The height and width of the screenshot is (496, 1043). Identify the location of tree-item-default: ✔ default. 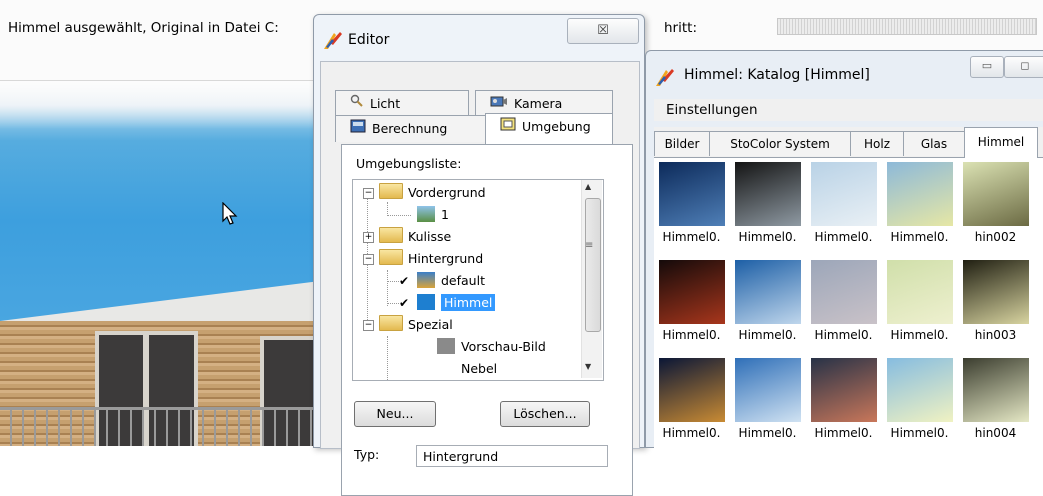
(436, 281).